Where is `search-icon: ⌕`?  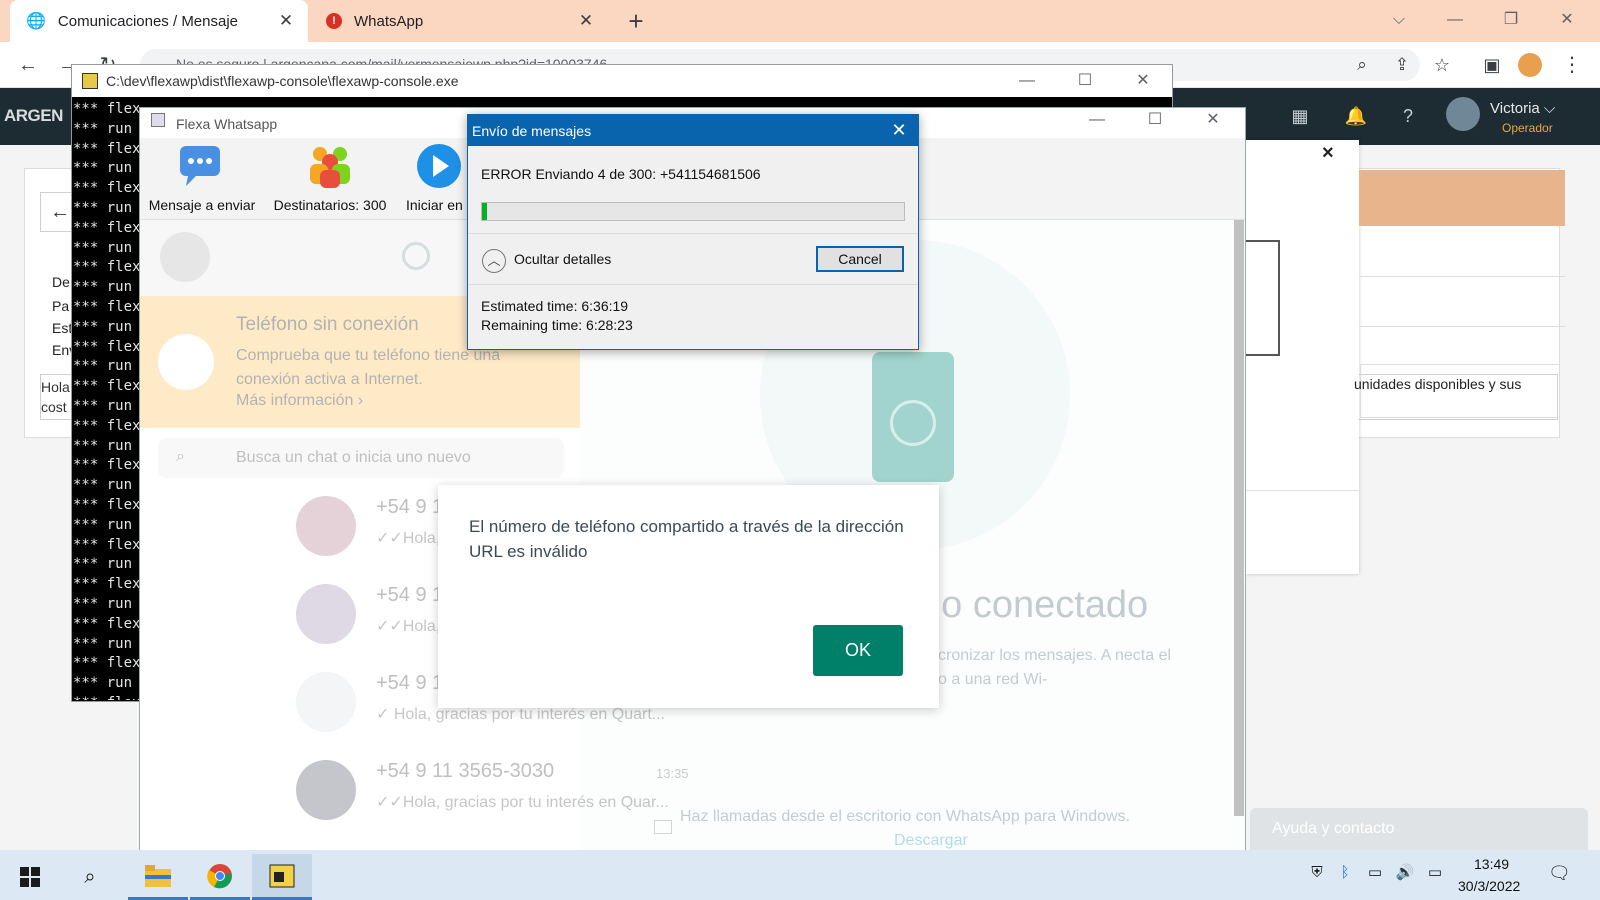 search-icon: ⌕ is located at coordinates (90, 877).